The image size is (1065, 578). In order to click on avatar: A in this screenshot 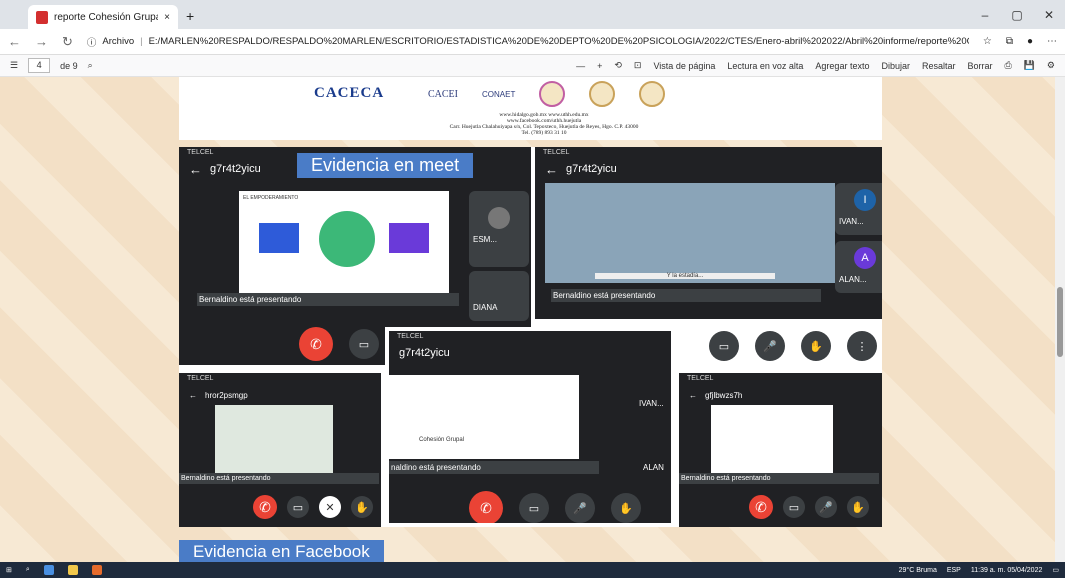, I will do `click(865, 258)`.